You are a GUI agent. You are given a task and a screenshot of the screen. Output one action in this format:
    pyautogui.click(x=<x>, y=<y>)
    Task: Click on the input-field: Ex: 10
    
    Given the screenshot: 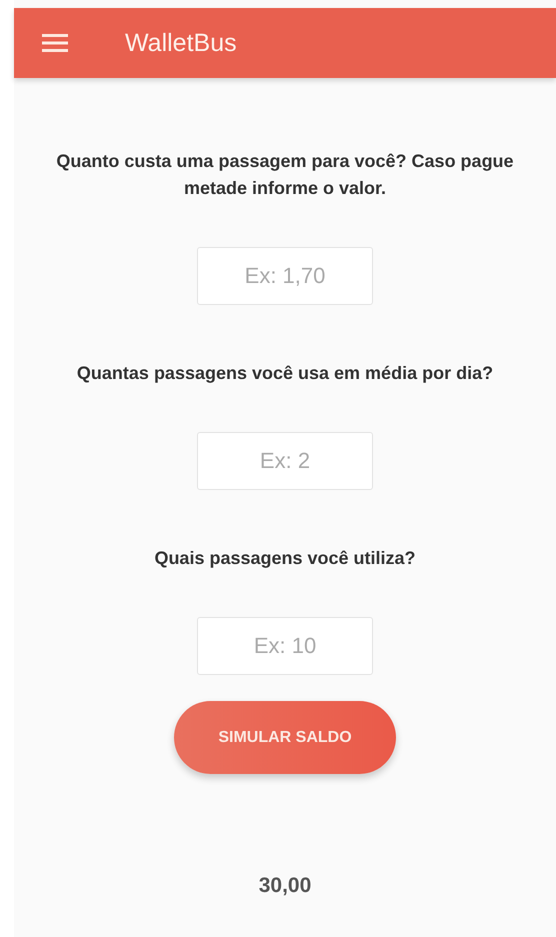 What is the action you would take?
    pyautogui.click(x=285, y=646)
    